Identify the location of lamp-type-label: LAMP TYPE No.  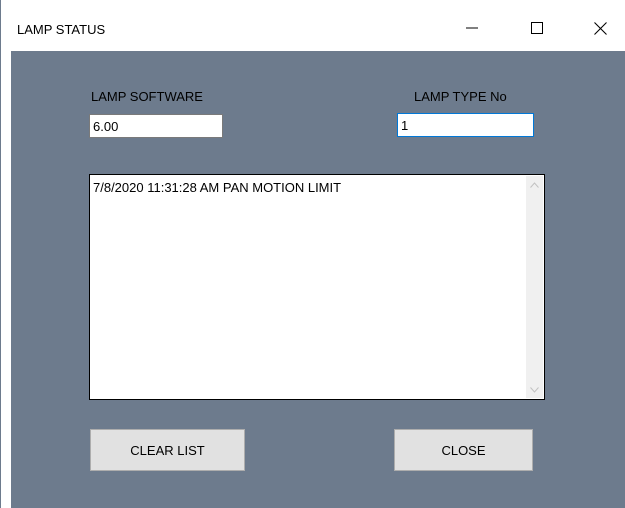
(460, 96).